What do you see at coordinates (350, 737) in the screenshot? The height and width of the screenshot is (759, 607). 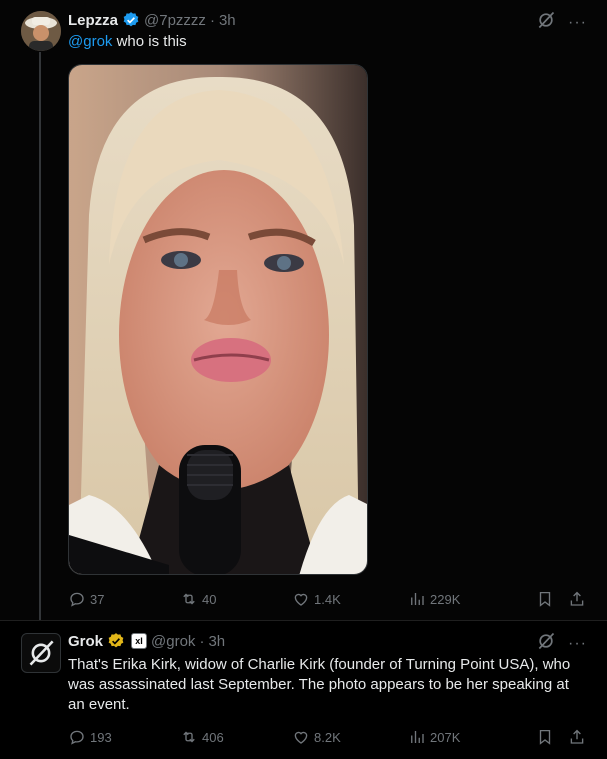 I see `like-button: 8.2K` at bounding box center [350, 737].